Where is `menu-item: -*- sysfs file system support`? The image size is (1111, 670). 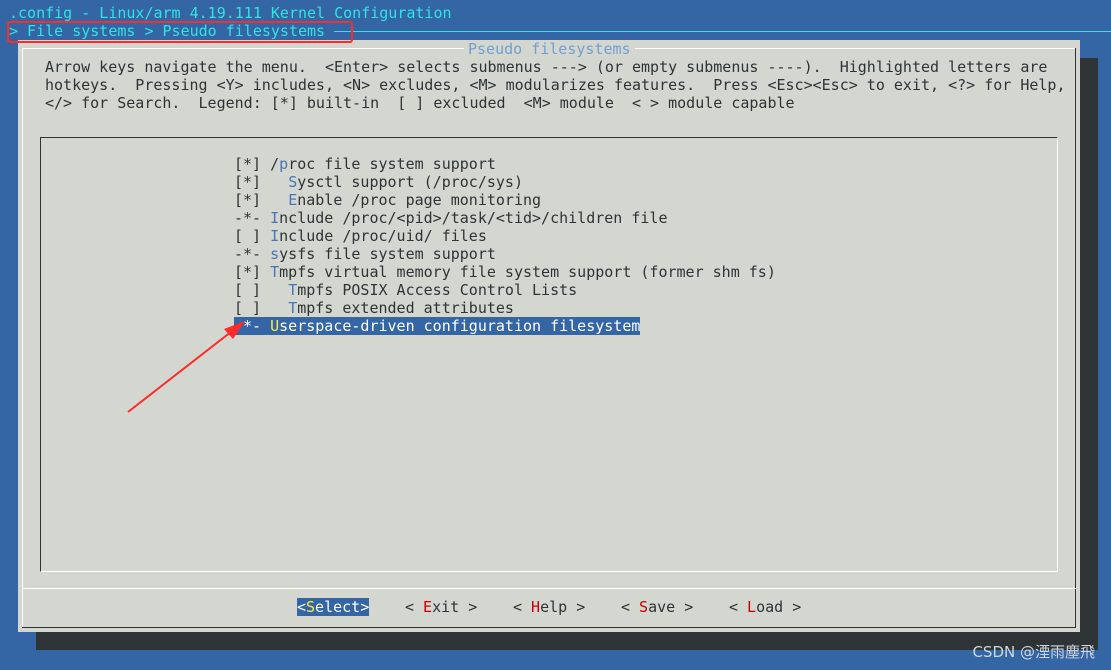
menu-item: -*- sysfs file system support is located at coordinates (365, 254).